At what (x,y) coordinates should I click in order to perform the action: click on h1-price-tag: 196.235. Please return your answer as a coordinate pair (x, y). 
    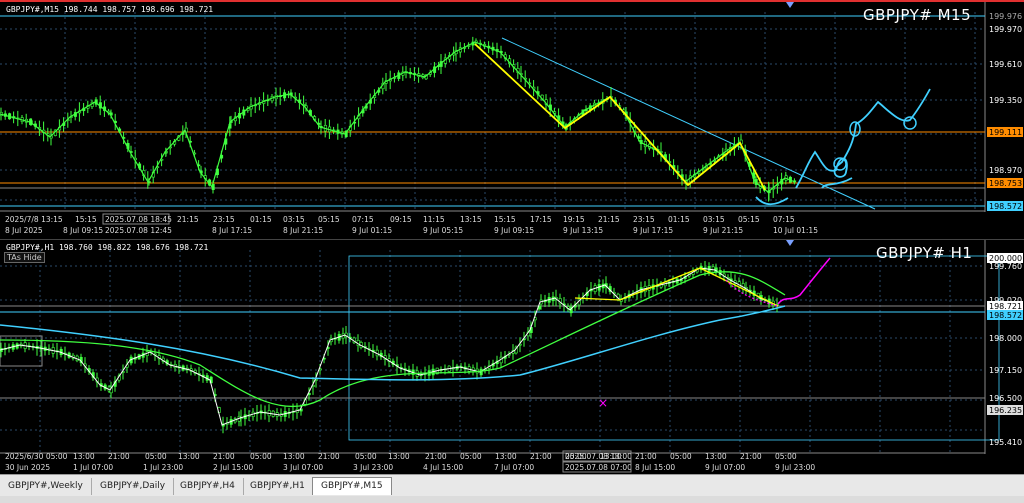
    Looking at the image, I should click on (1005, 410).